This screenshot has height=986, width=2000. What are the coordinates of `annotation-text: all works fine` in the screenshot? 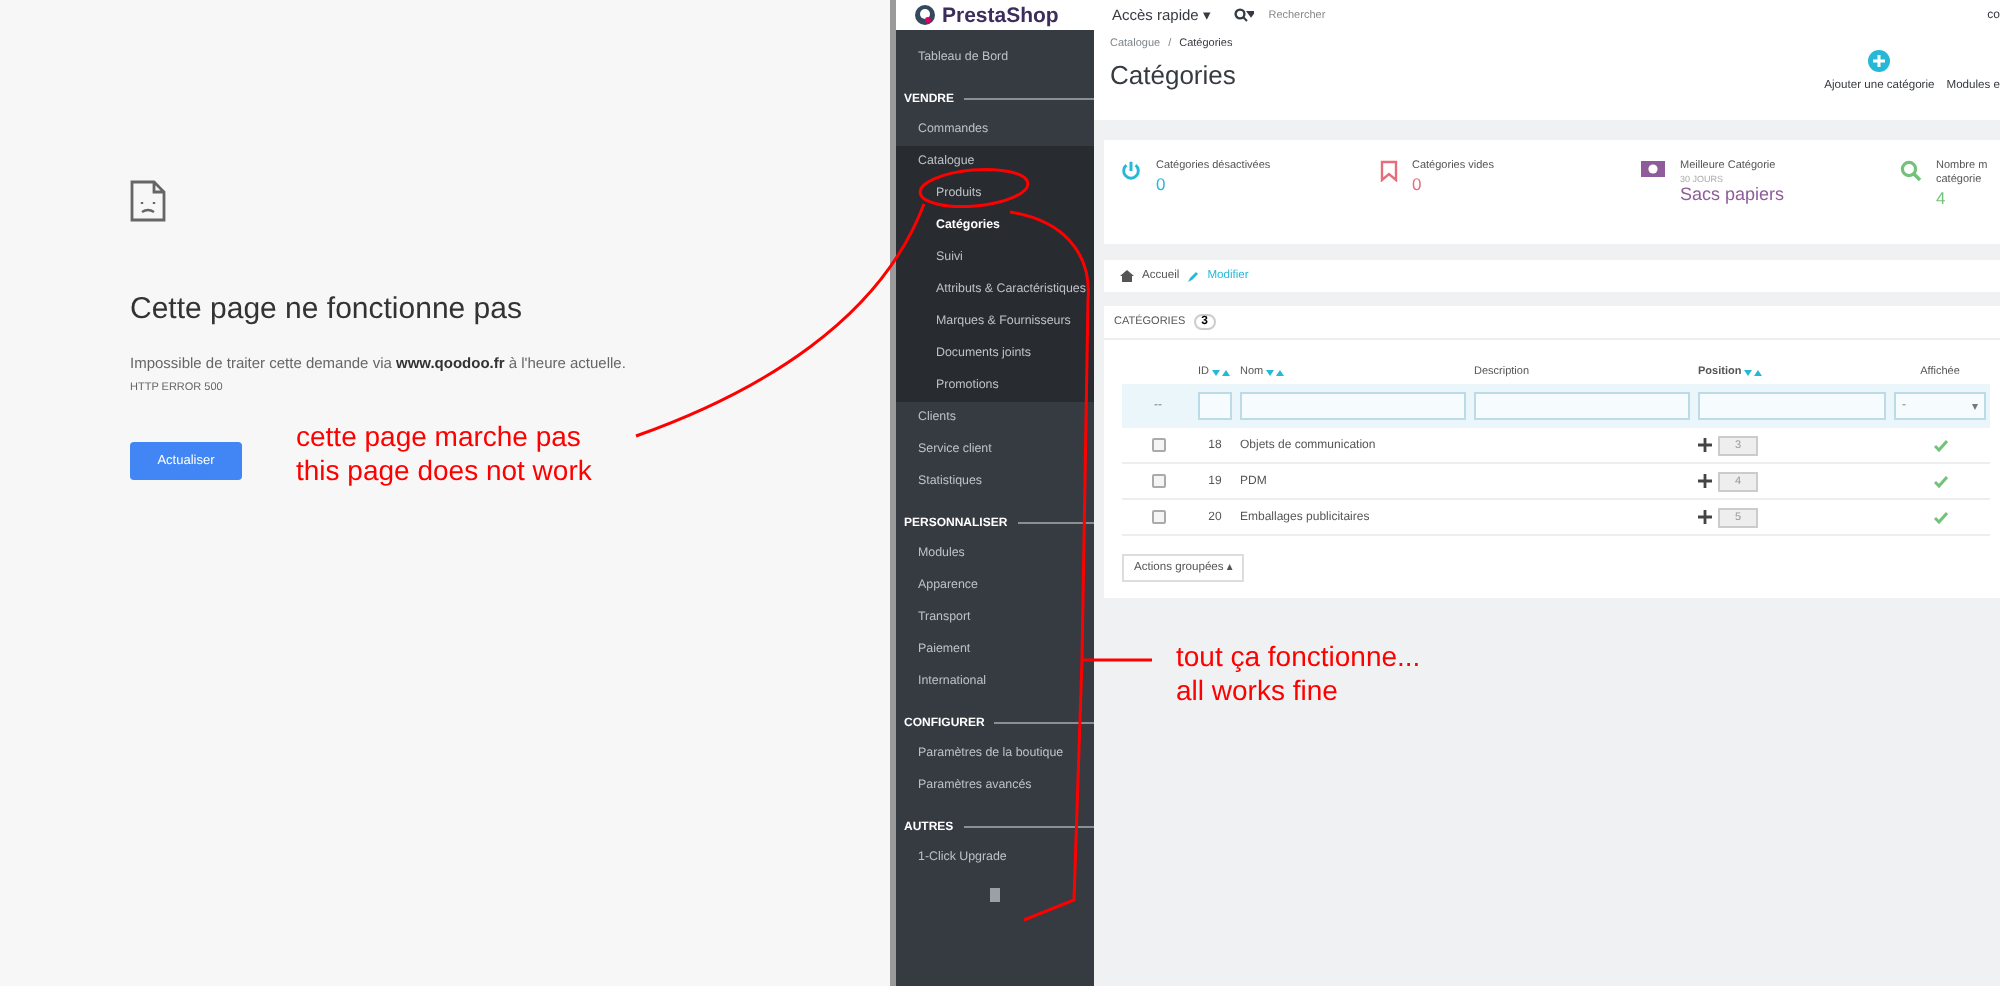 It's located at (1258, 691).